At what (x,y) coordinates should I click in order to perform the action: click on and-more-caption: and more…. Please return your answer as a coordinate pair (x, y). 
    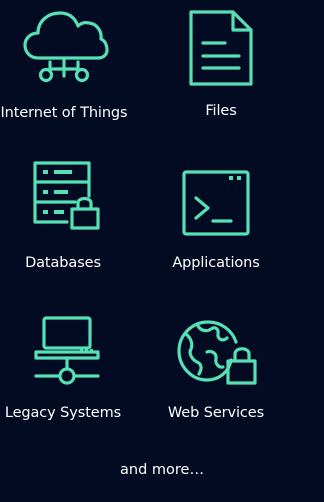
    Looking at the image, I should click on (162, 470).